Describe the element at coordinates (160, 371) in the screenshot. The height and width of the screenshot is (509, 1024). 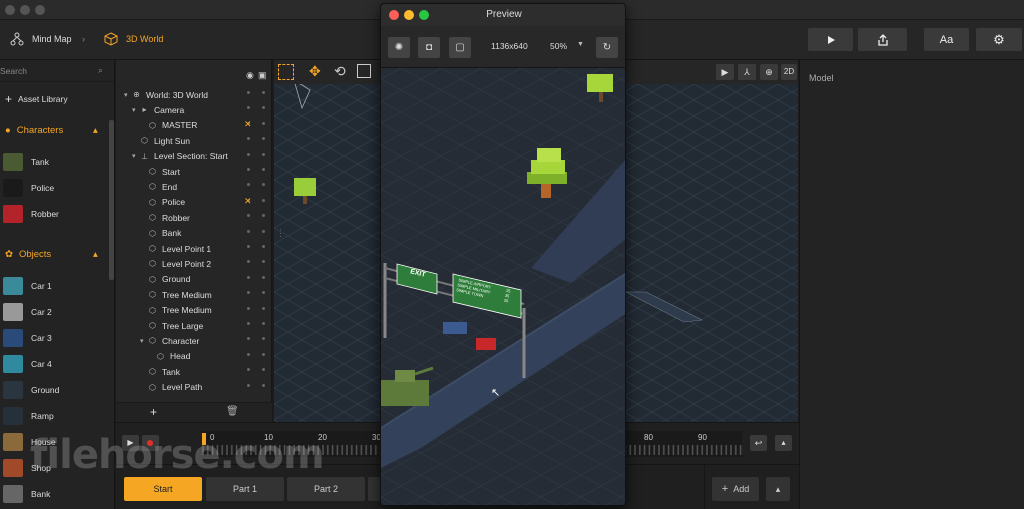
I see `hierarchy-item: ⬡ Tank` at that location.